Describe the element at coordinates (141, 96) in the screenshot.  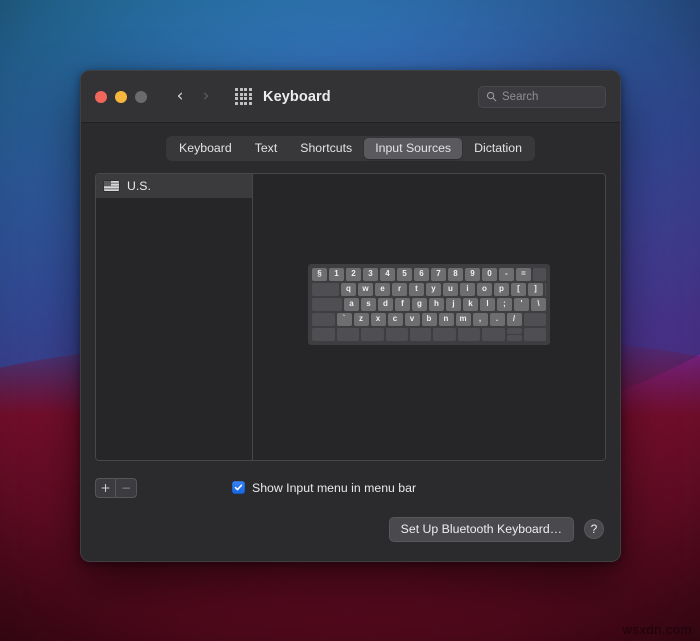
I see `zoom-button` at that location.